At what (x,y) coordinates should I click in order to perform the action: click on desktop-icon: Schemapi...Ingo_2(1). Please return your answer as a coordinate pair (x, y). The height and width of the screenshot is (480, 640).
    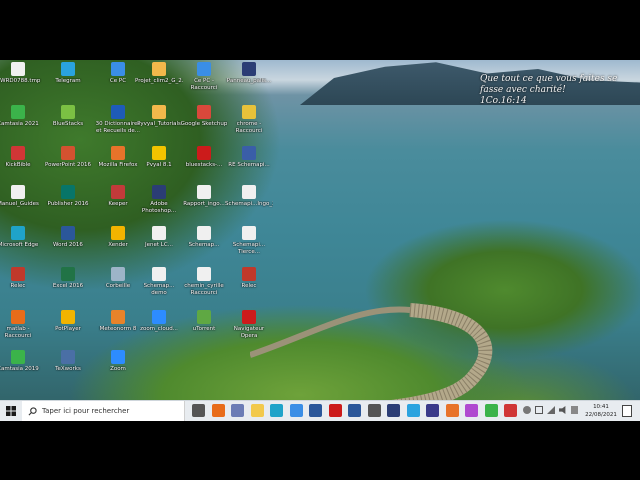
    Looking at the image, I should click on (249, 205).